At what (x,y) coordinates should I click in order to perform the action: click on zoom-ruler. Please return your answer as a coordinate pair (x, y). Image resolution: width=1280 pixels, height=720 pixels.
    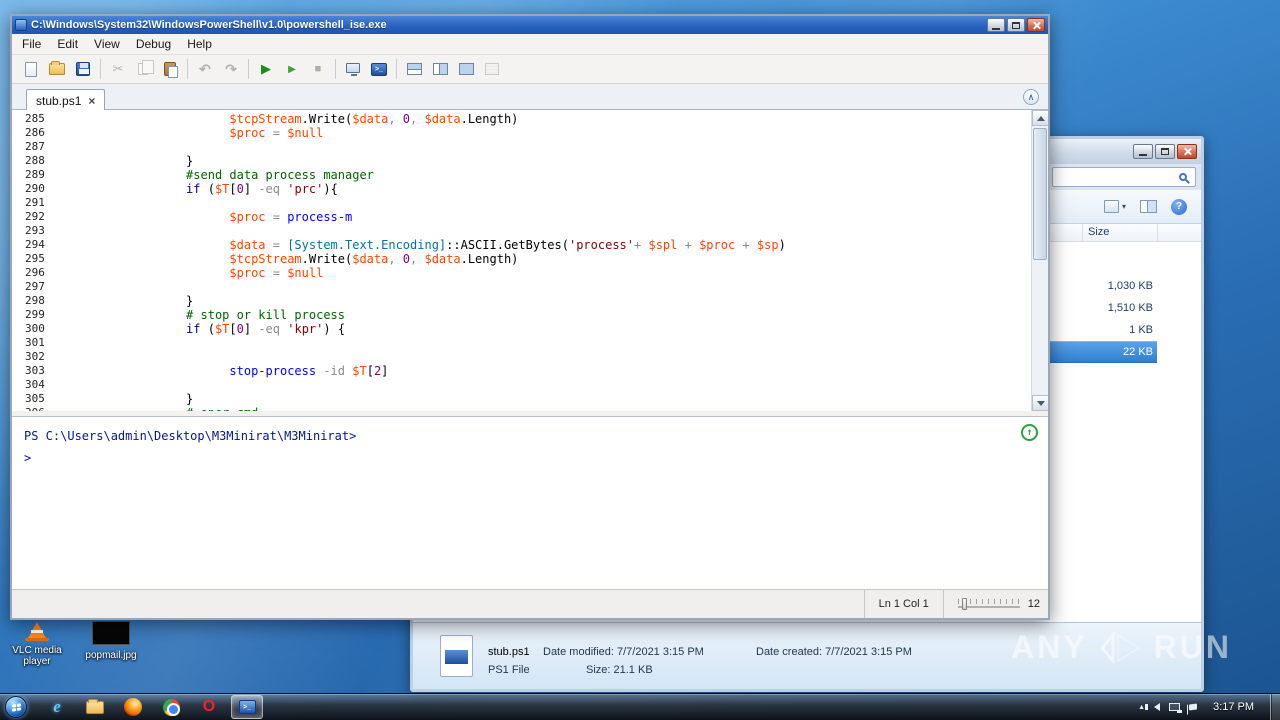
    Looking at the image, I should click on (988, 601).